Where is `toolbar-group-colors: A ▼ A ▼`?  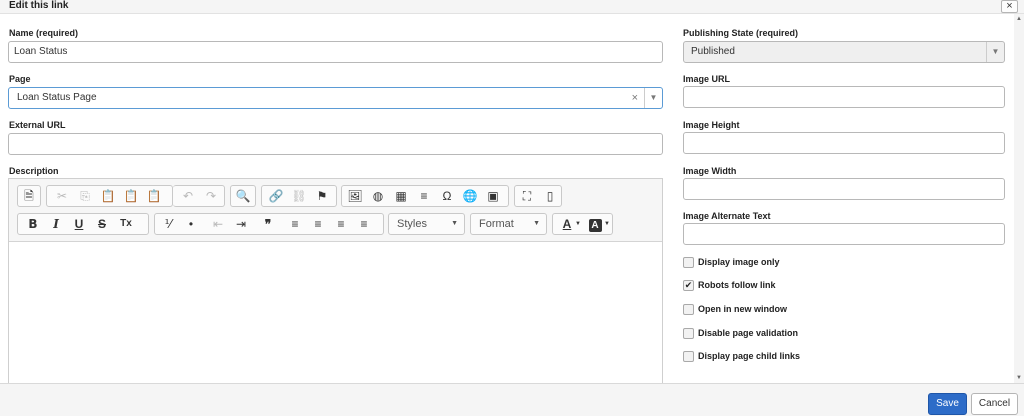
toolbar-group-colors: A ▼ A ▼ is located at coordinates (582, 224).